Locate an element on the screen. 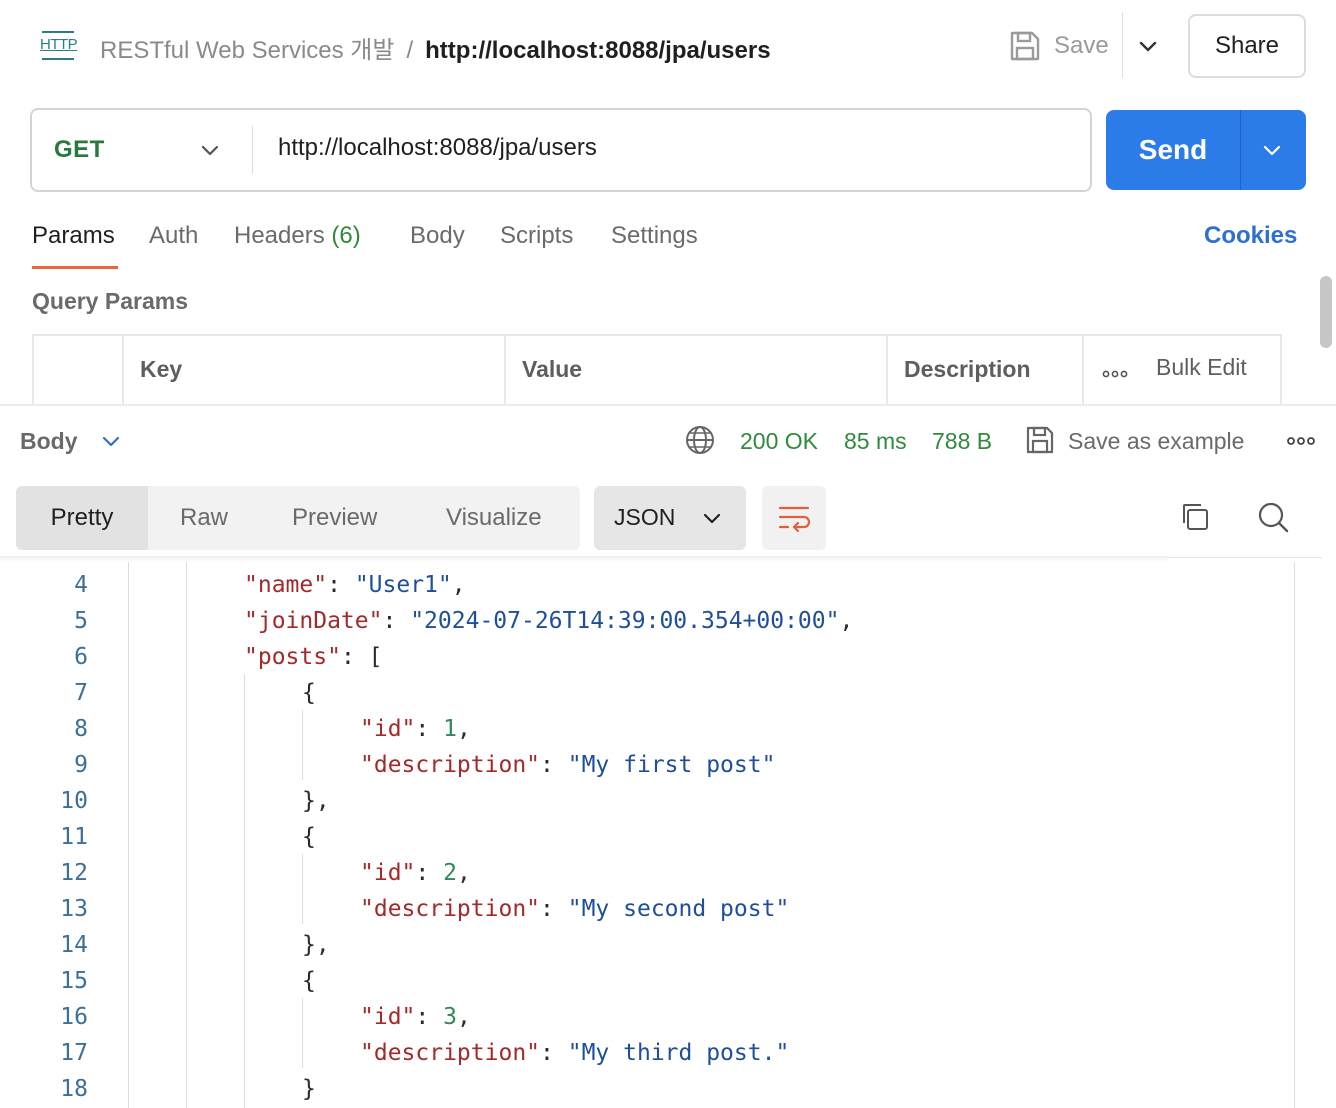  code-line: 13 "description": "My second post" is located at coordinates (645, 909).